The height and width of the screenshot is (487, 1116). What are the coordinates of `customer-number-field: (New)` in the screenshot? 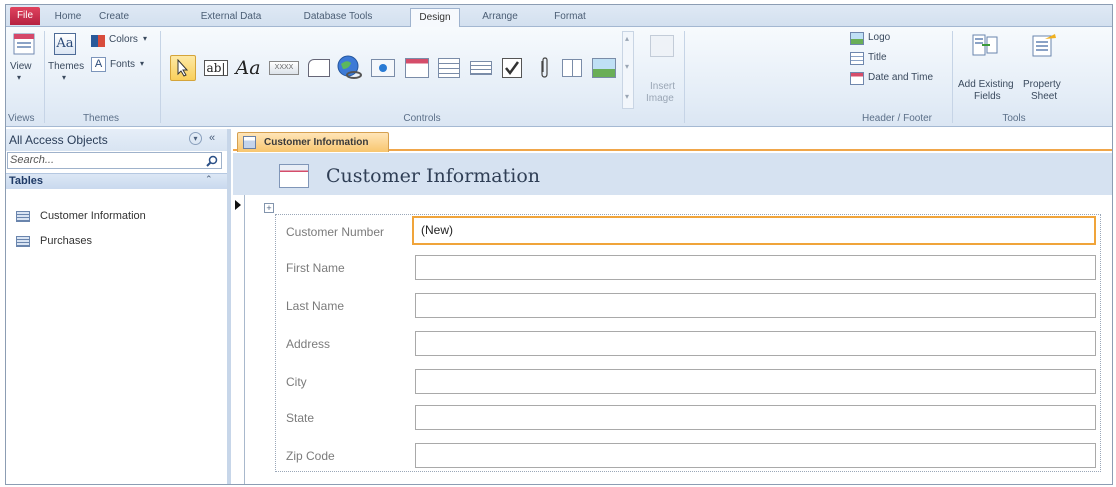 It's located at (754, 230).